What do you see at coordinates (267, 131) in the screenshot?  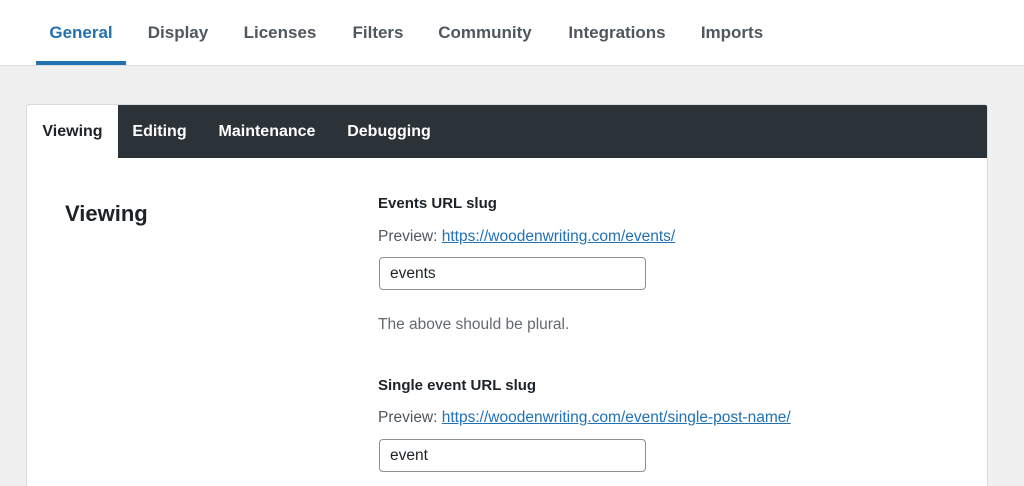 I see `subtab-maintenance: Maintenance` at bounding box center [267, 131].